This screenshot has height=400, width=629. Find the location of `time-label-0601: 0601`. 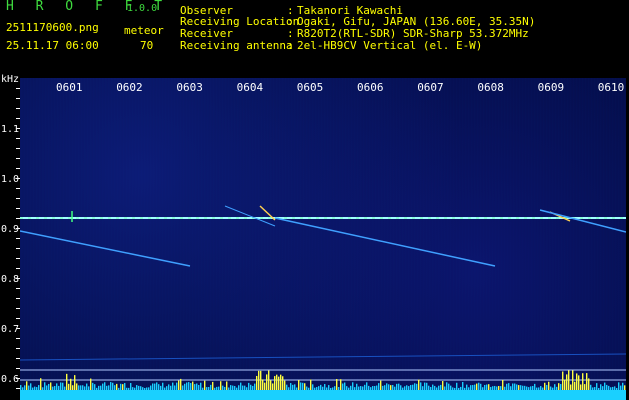

time-label-0601: 0601 is located at coordinates (69, 87).